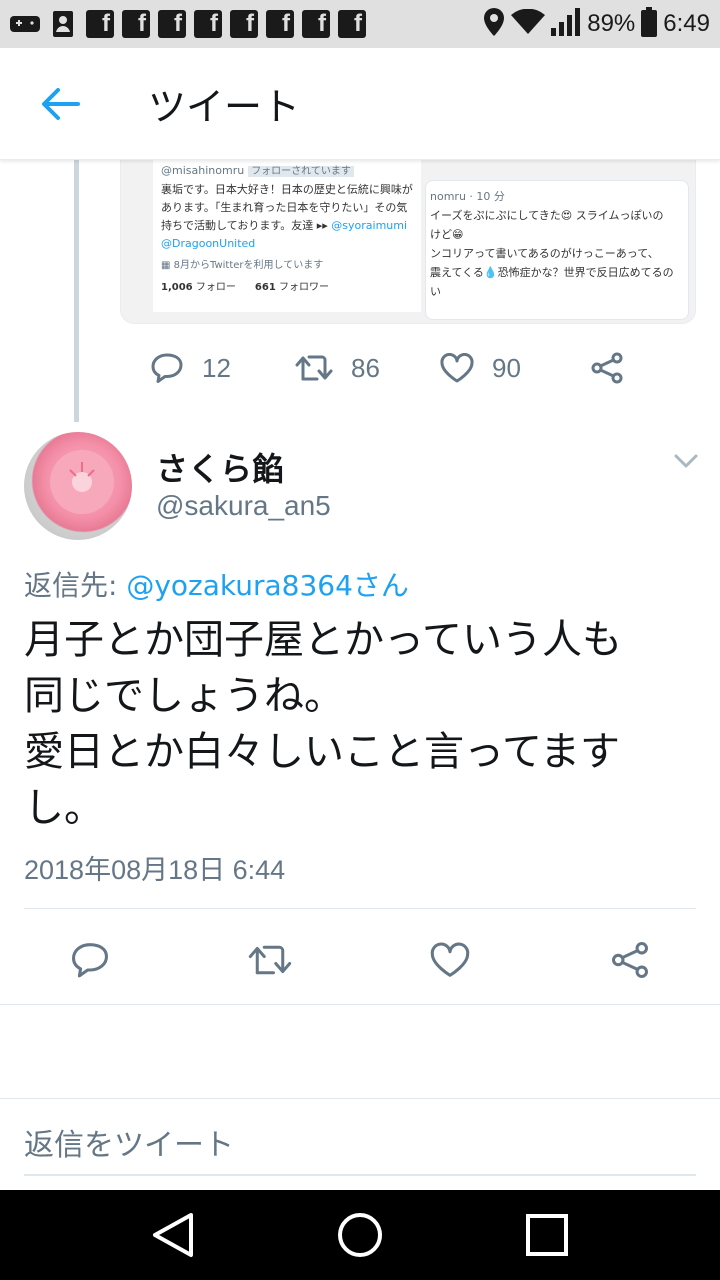  I want to click on tweet-timestamp: 2018年08月18日 6:44, so click(155, 870).